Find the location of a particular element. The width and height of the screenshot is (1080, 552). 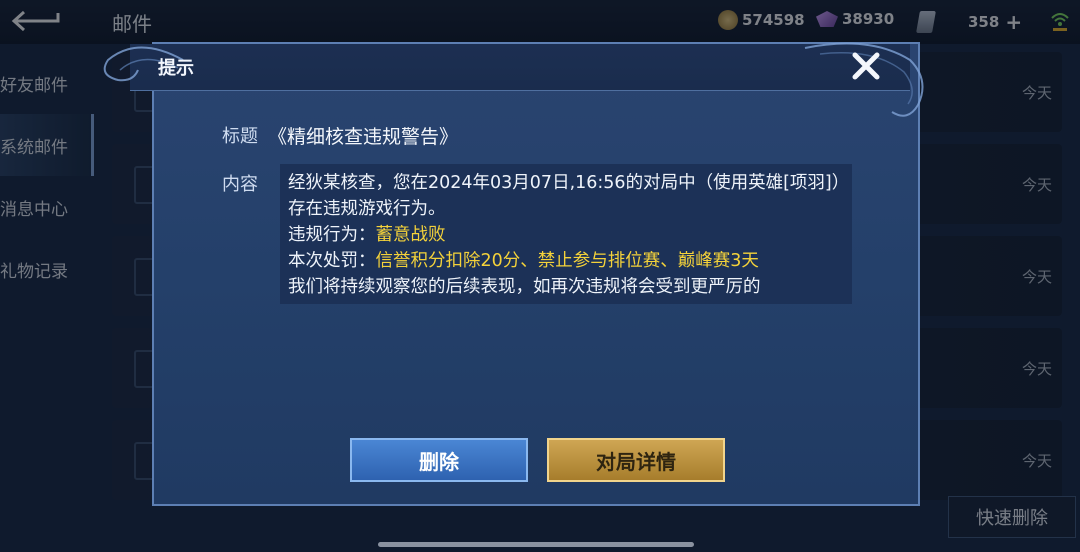

voucher-icon is located at coordinates (926, 22).